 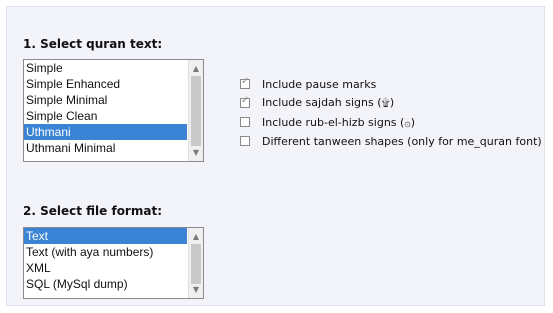 What do you see at coordinates (105, 116) in the screenshot?
I see `quran-text-option-simple-clean: Simple Clean` at bounding box center [105, 116].